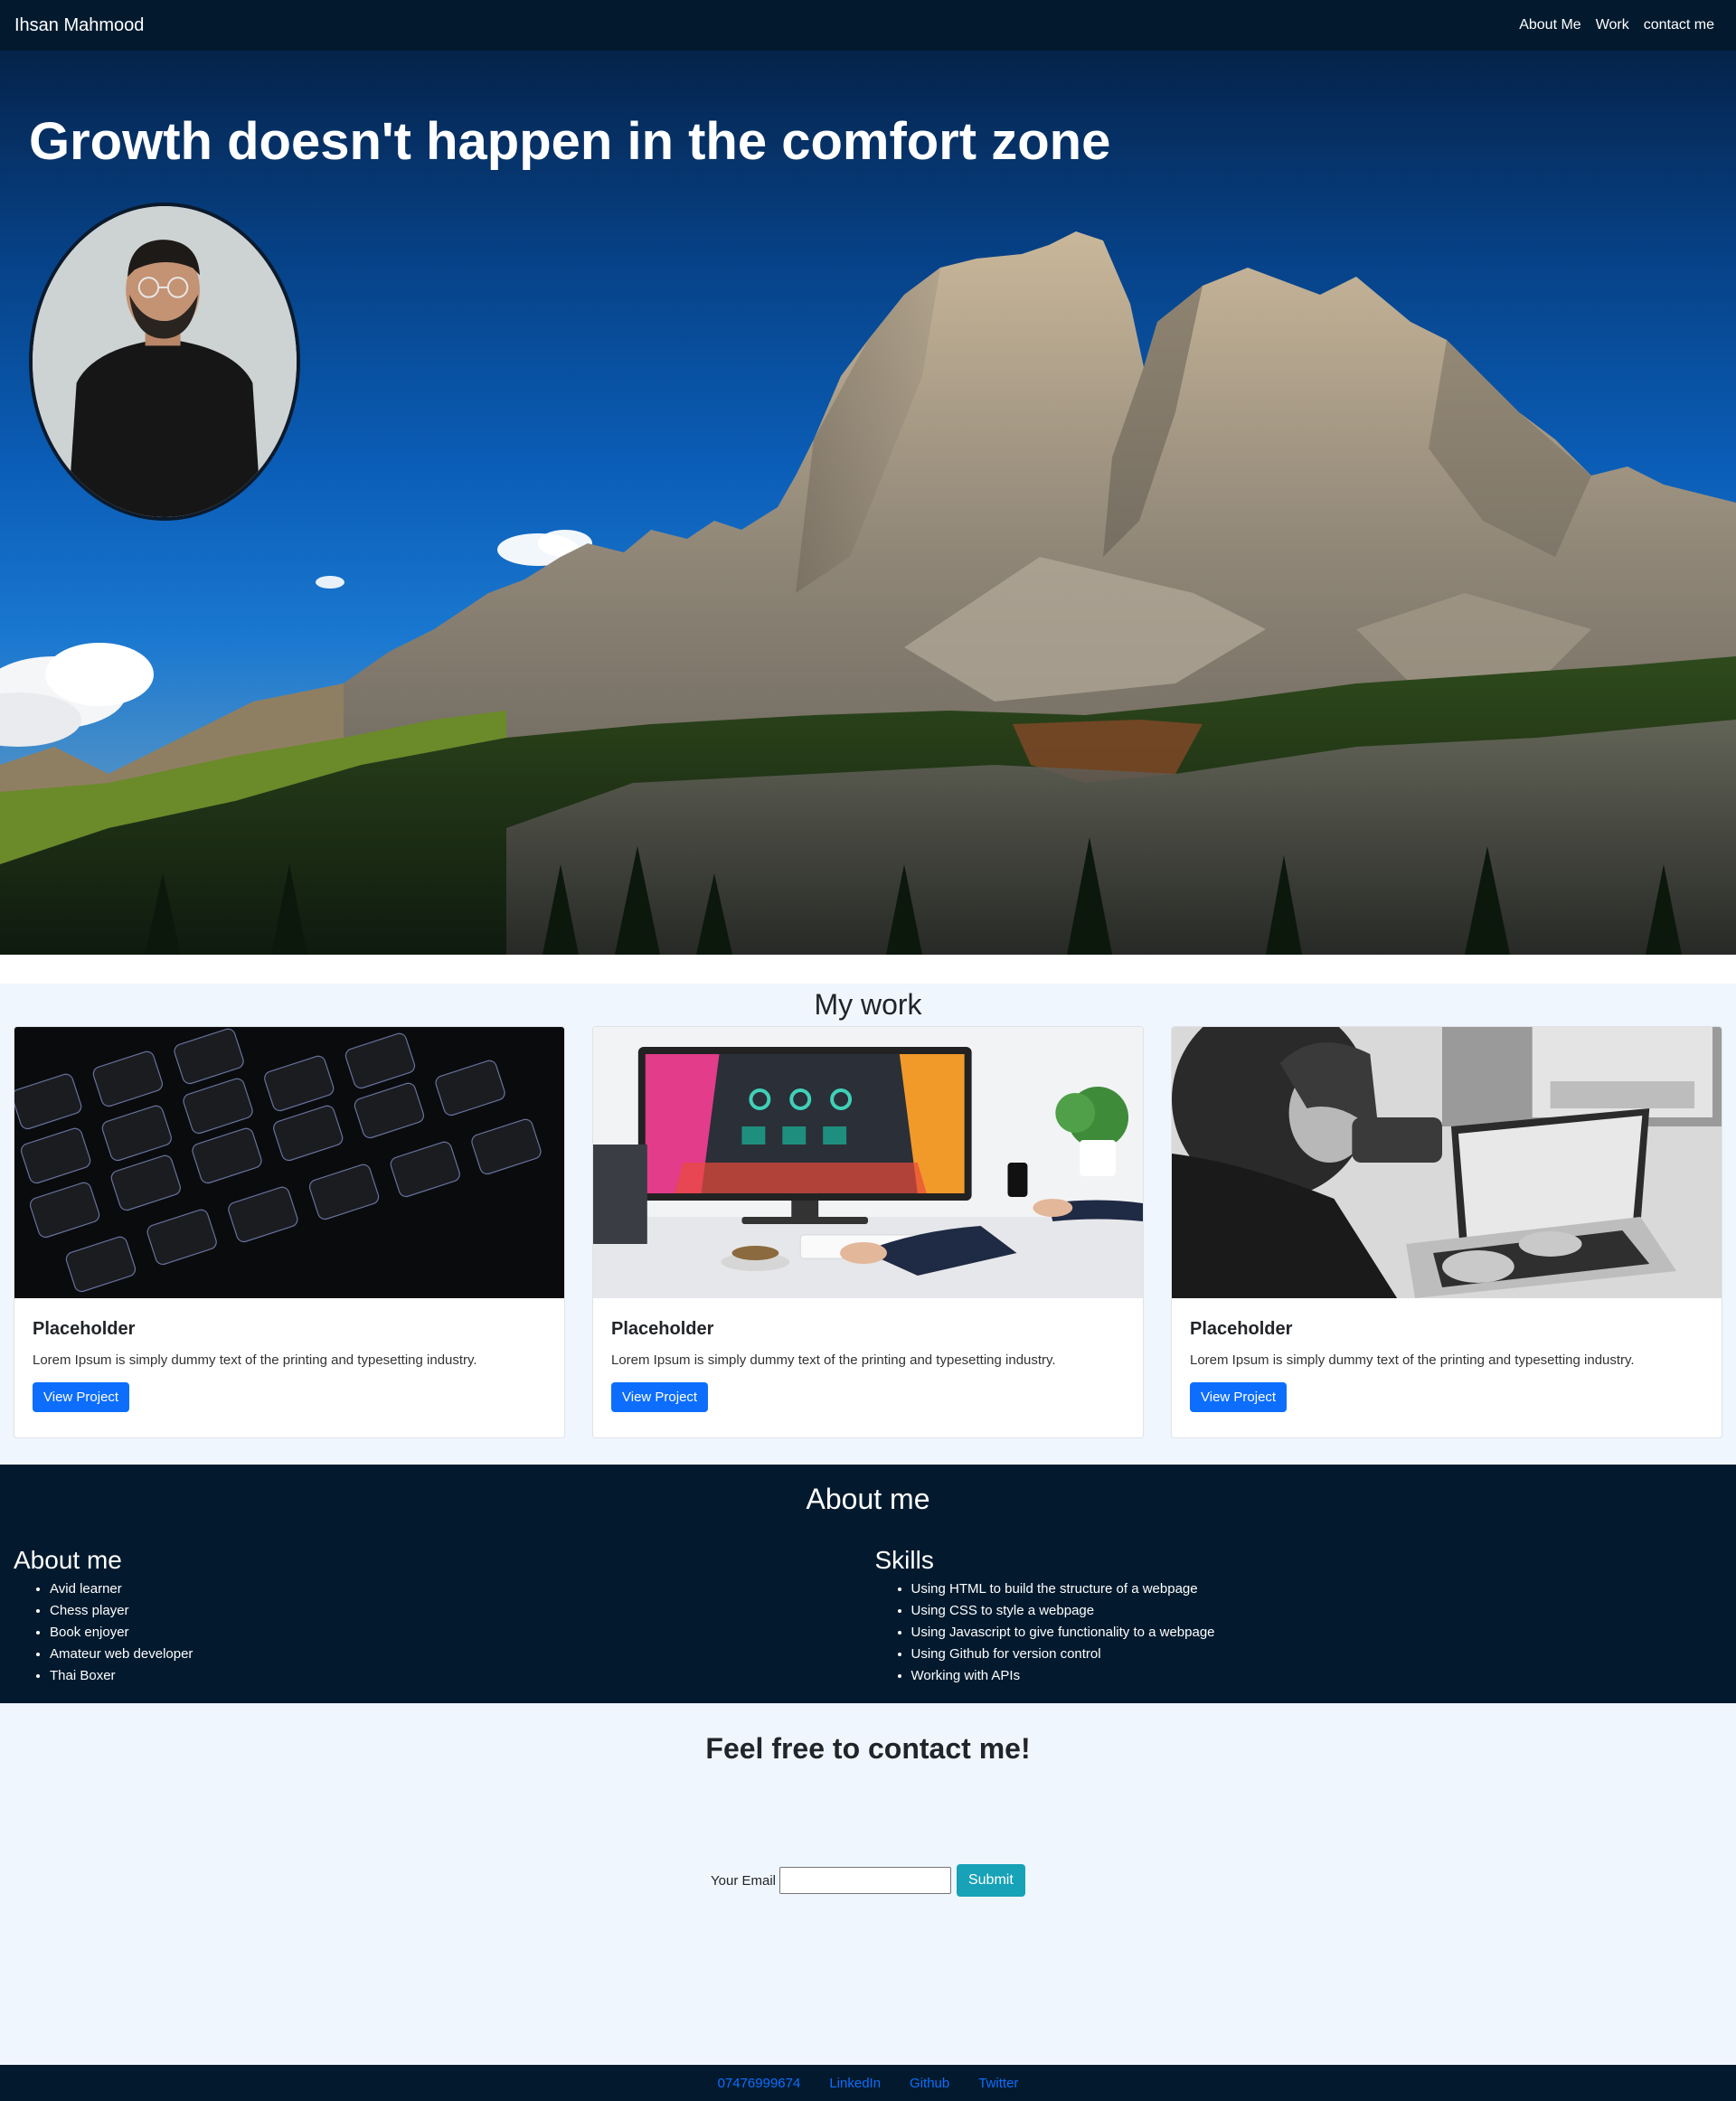  Describe the element at coordinates (463, 1589) in the screenshot. I see `list-item: Avid learner` at that location.